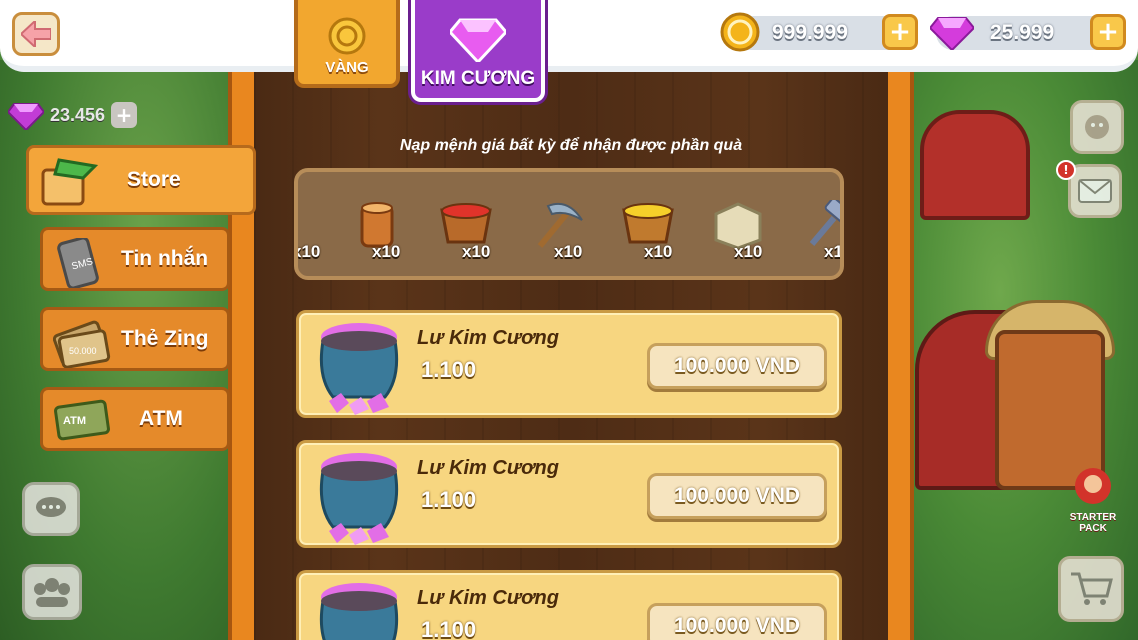  I want to click on menu-item-zing-card-label: Thẻ Zing, so click(165, 338).